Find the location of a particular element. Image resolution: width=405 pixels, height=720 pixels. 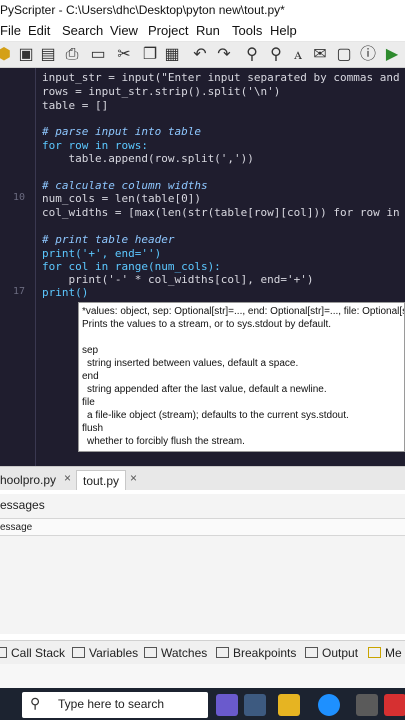

play-icon: ▶ is located at coordinates (392, 55).